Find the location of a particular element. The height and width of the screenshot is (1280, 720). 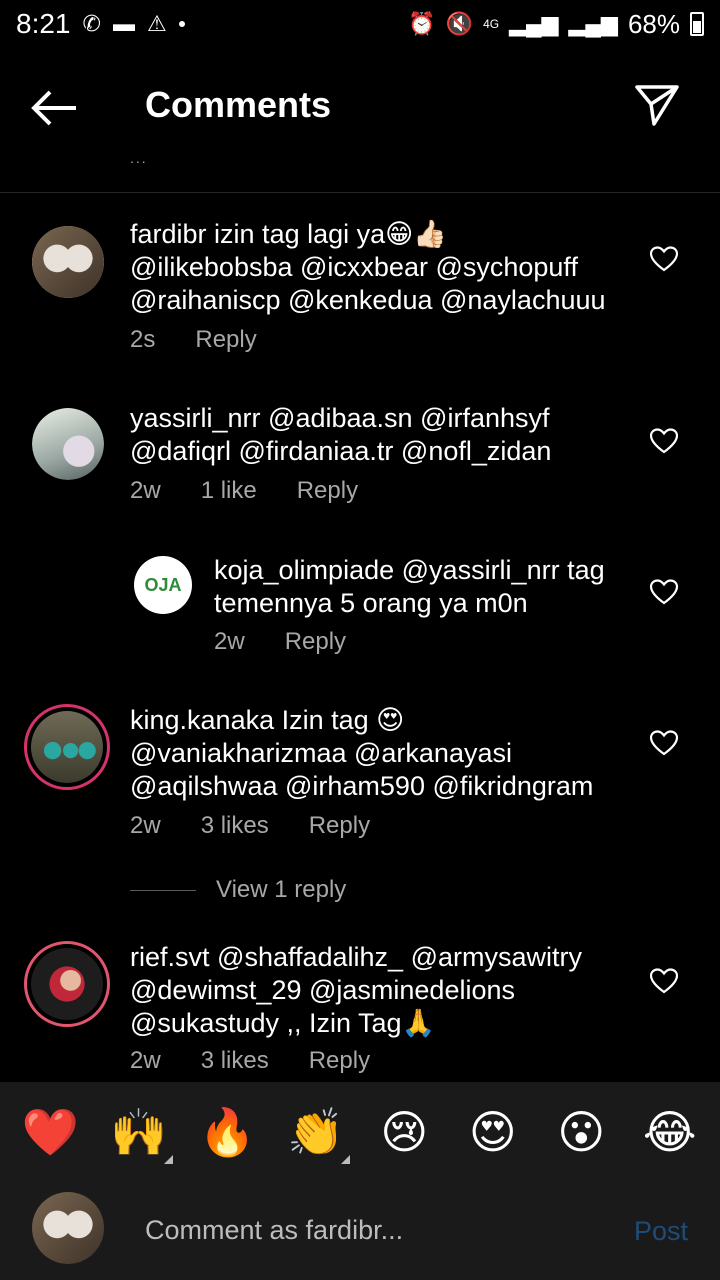

koja-logo: OJA is located at coordinates (163, 584).